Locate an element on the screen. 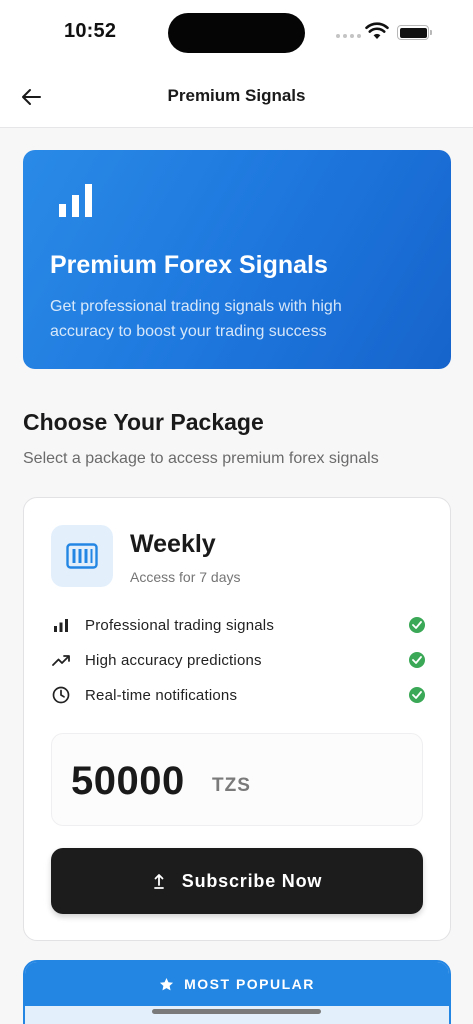 The image size is (473, 1024). feature-item: Real-time notifications is located at coordinates (238, 695).